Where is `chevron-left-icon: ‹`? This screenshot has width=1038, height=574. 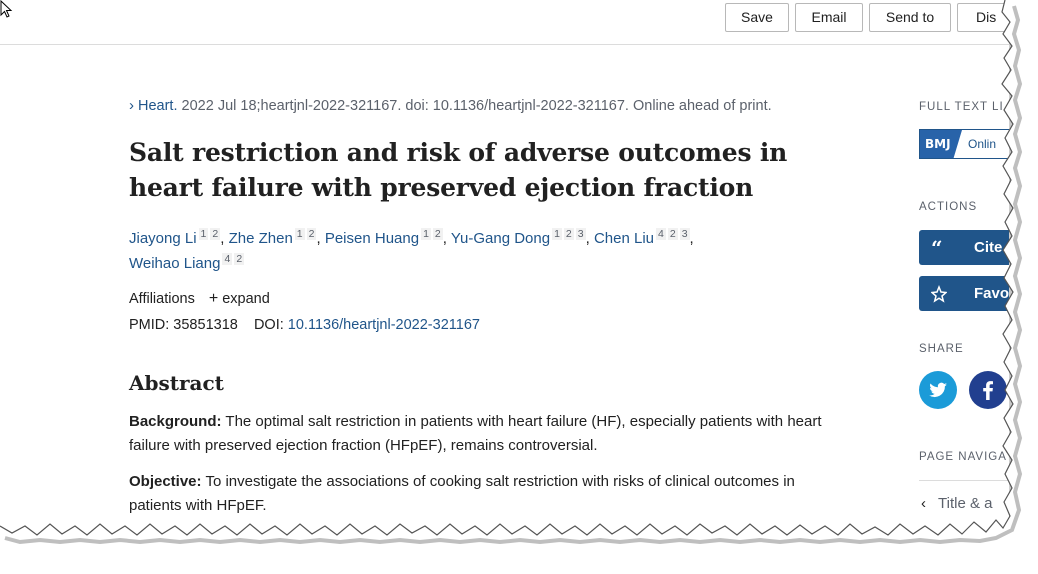
chevron-left-icon: ‹ is located at coordinates (923, 503).